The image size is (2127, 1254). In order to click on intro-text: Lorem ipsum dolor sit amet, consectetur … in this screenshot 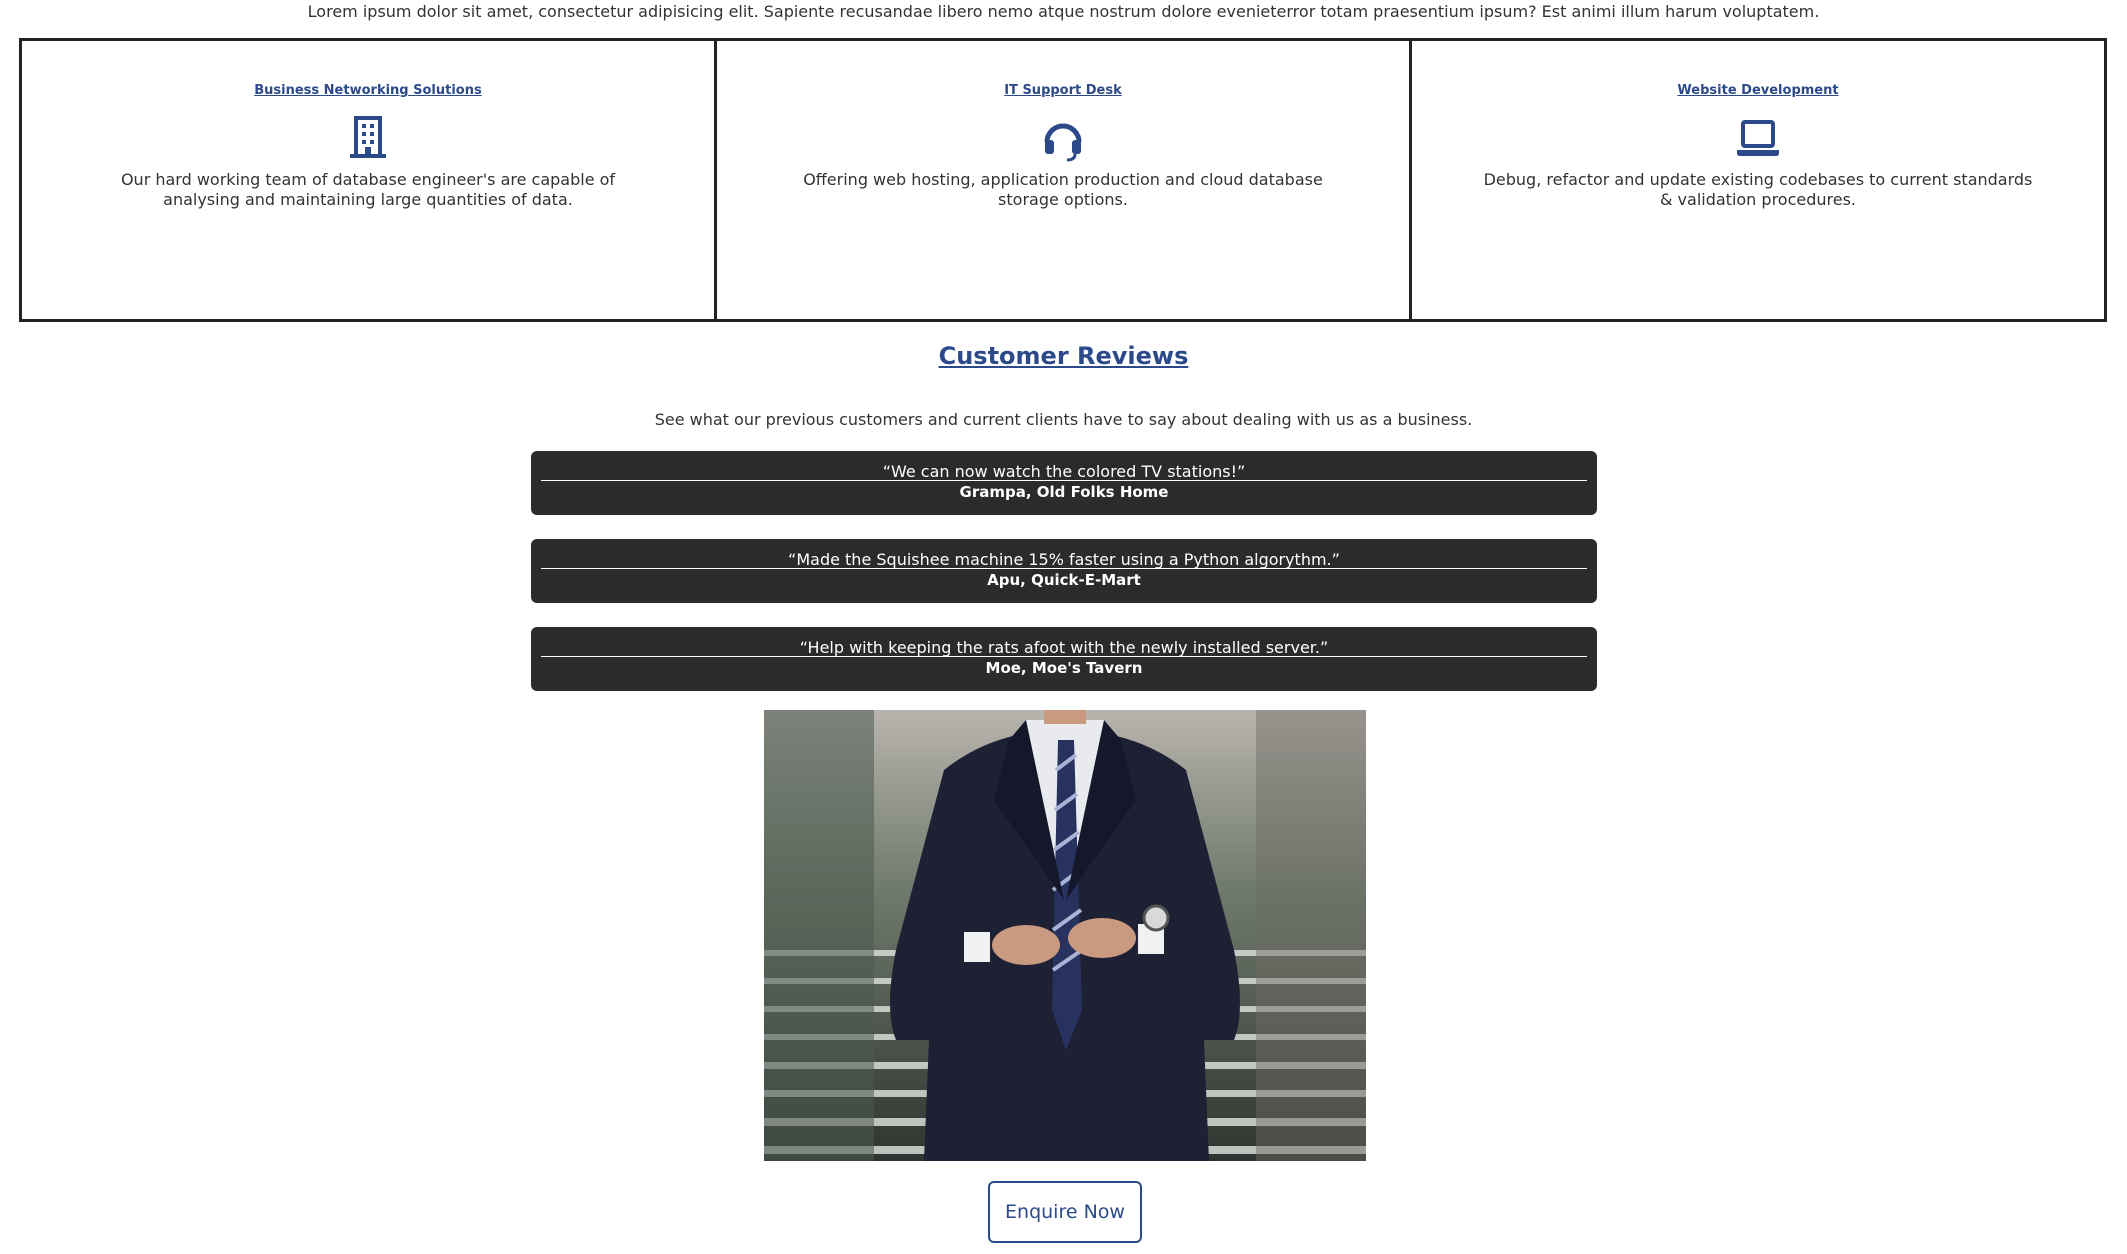, I will do `click(1063, 11)`.